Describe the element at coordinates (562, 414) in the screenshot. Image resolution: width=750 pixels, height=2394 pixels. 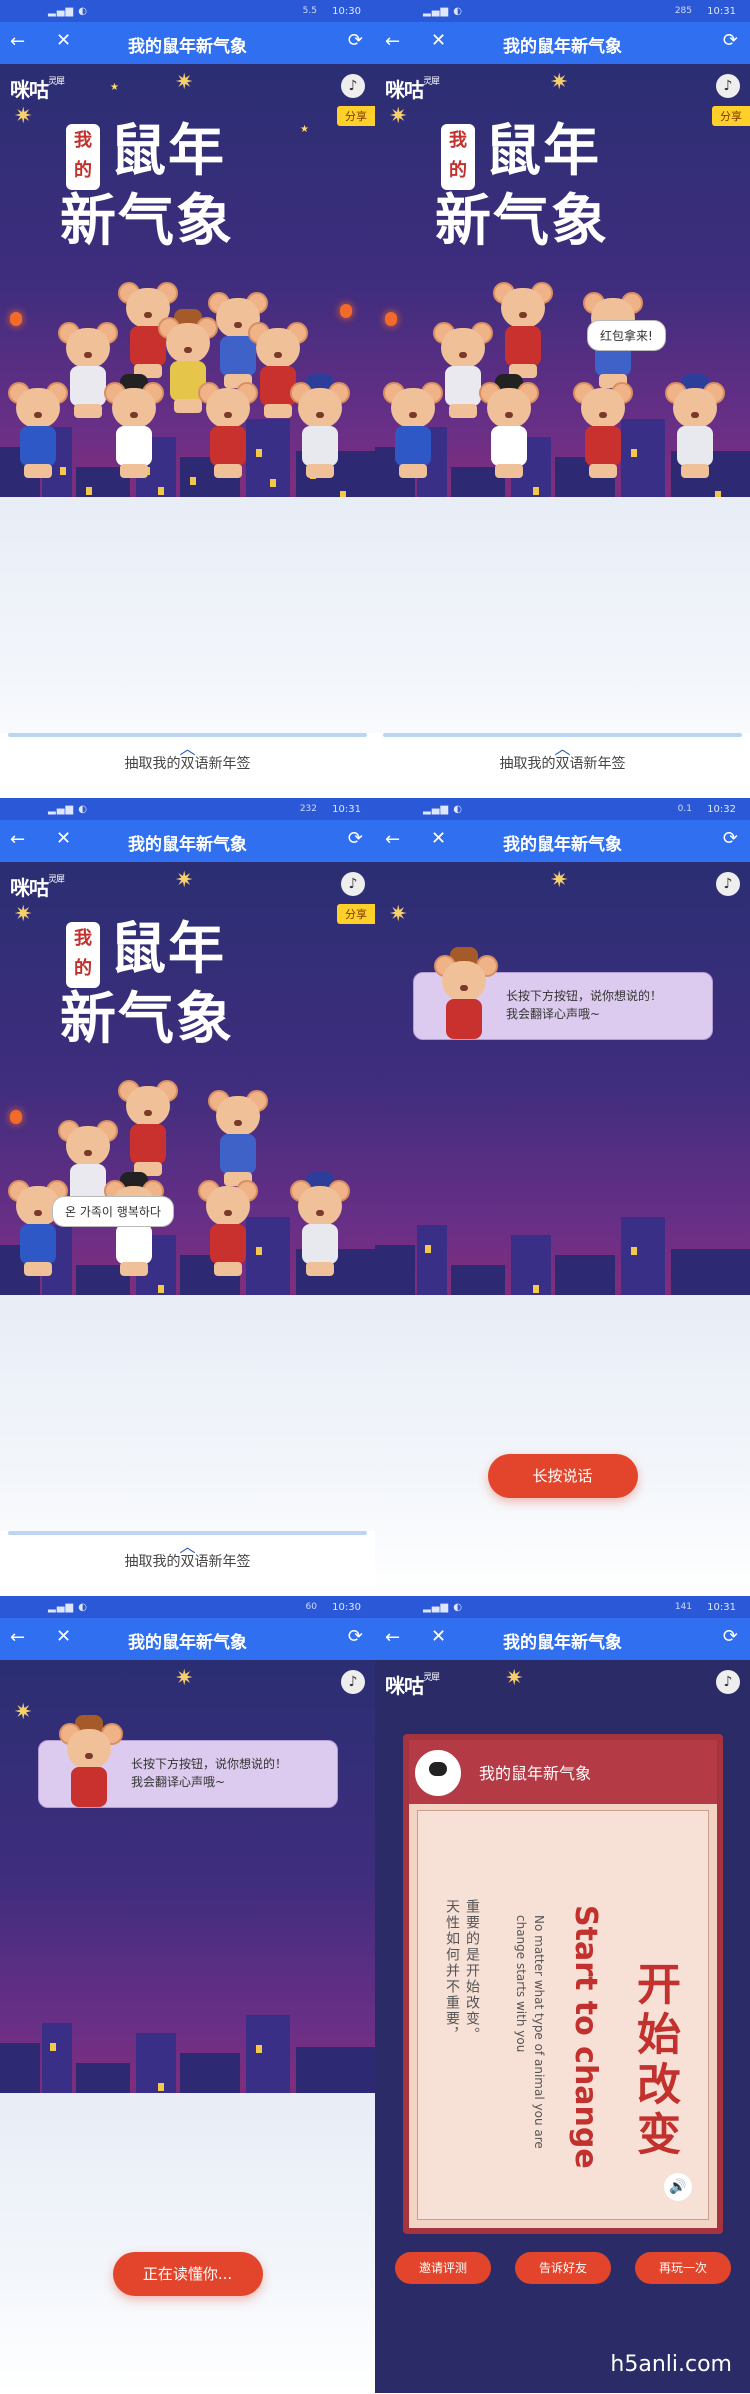
I see `mouse-group` at that location.